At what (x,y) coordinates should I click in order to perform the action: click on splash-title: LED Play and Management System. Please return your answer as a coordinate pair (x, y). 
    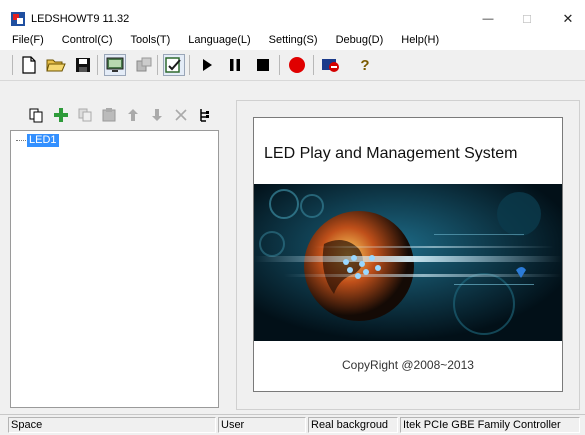
    Looking at the image, I should click on (391, 153).